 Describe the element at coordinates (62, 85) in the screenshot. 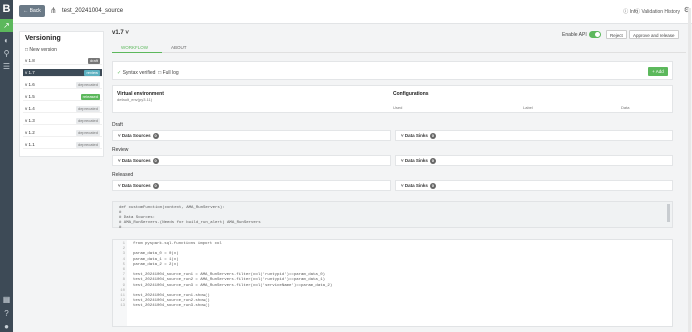

I see `version-item: v 1.6 deprecated` at that location.